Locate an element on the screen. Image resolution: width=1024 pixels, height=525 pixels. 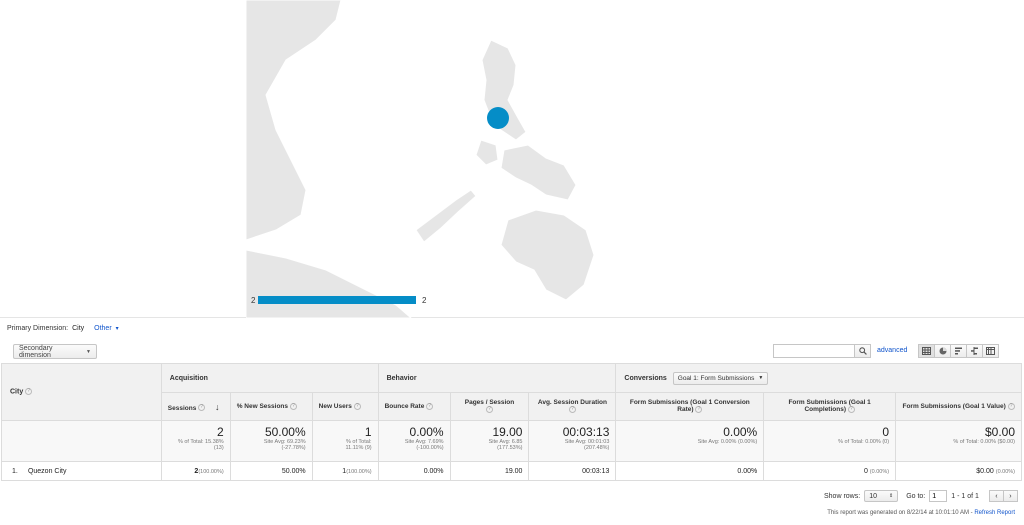
value-column-header: Form Submissions (Goal 1 Value) ? is located at coordinates (958, 406).